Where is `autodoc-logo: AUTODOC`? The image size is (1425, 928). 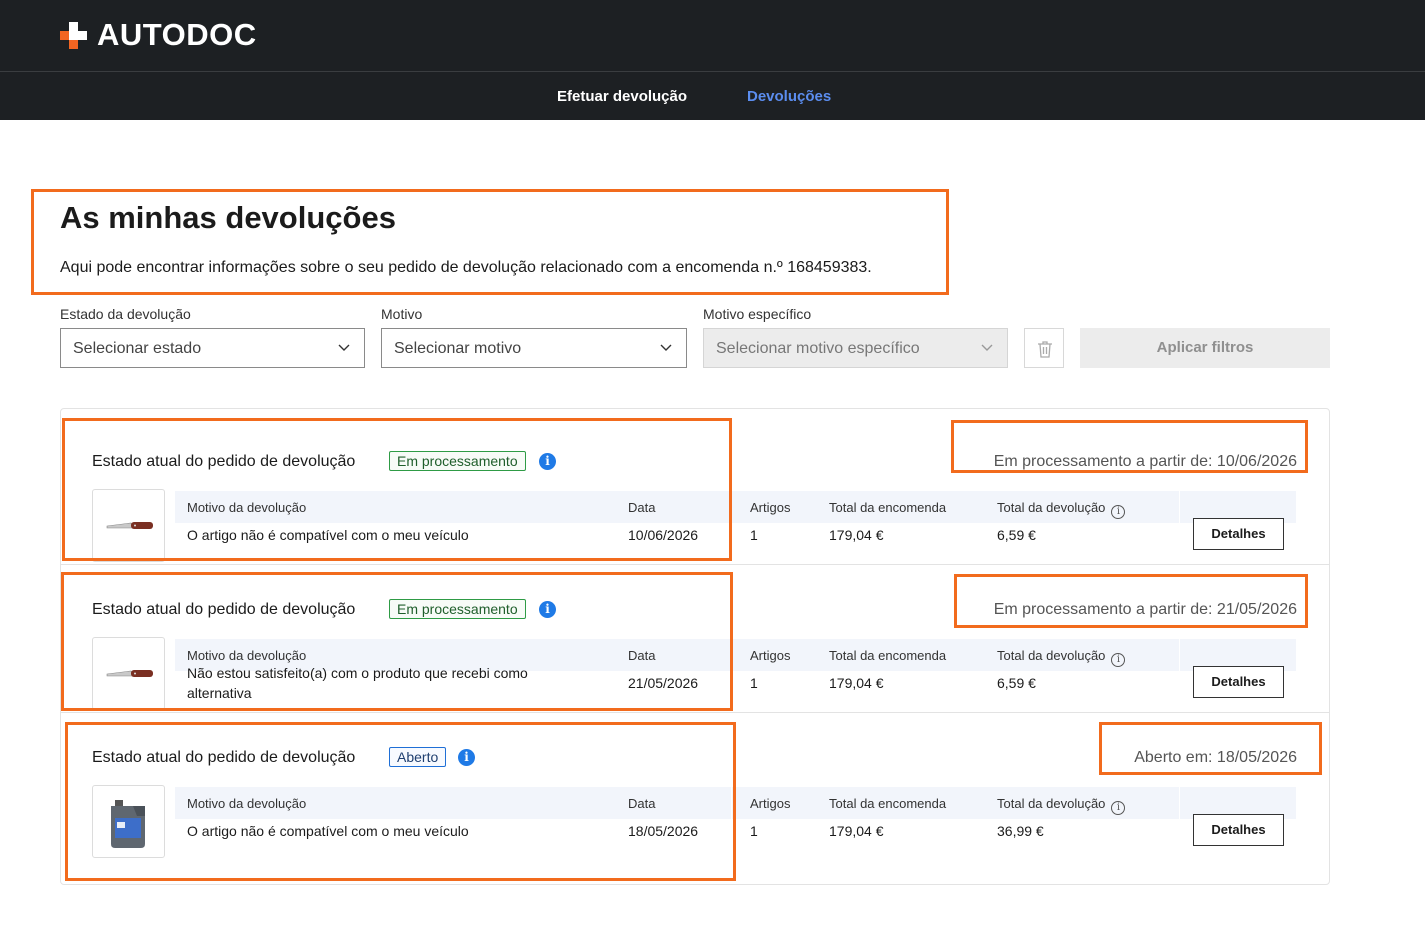
autodoc-logo: AUTODOC is located at coordinates (158, 35).